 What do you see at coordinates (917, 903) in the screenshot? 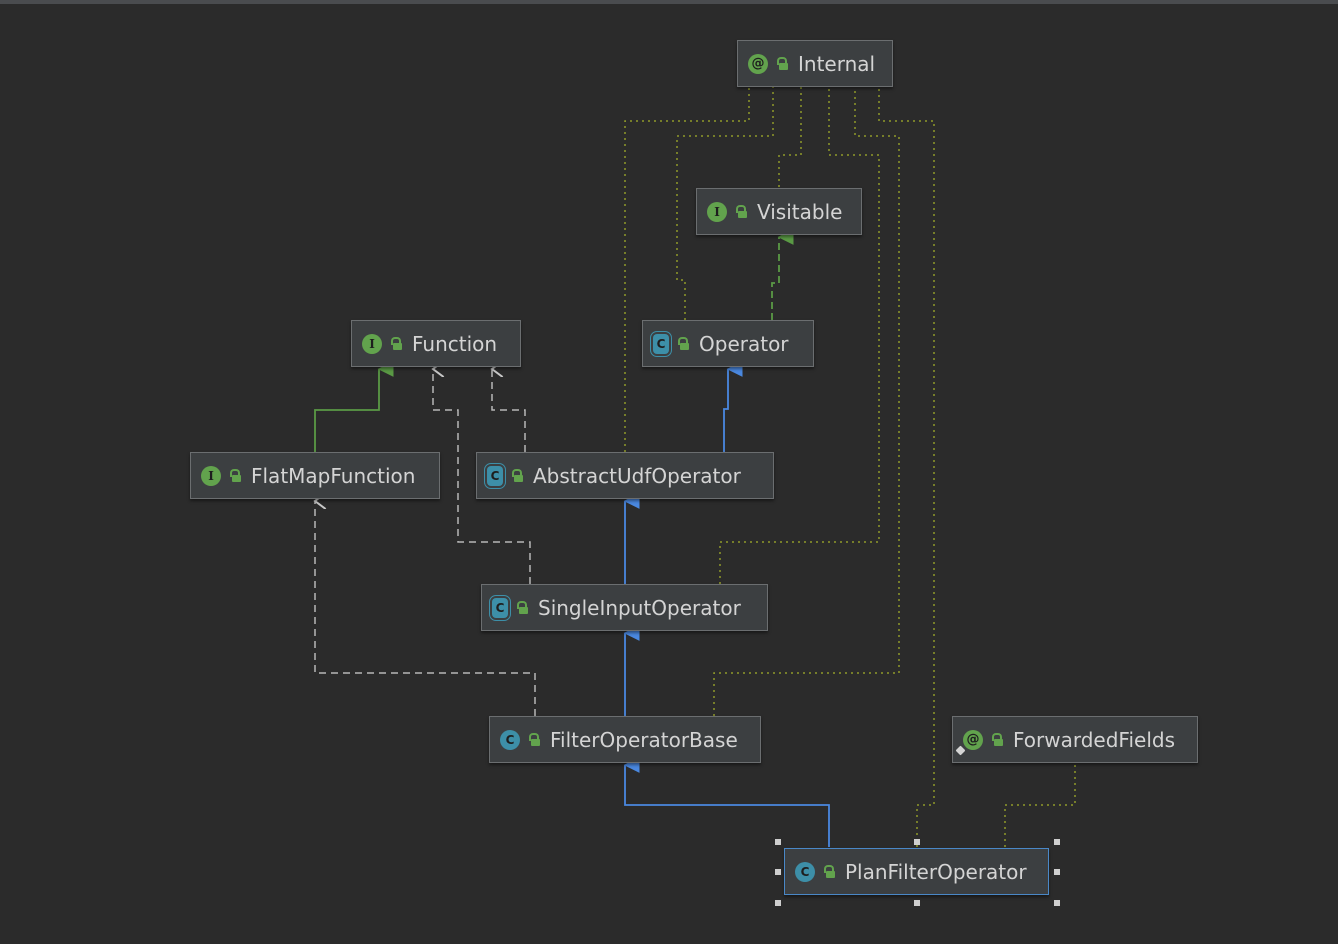
I see `resize-handle-bottom` at bounding box center [917, 903].